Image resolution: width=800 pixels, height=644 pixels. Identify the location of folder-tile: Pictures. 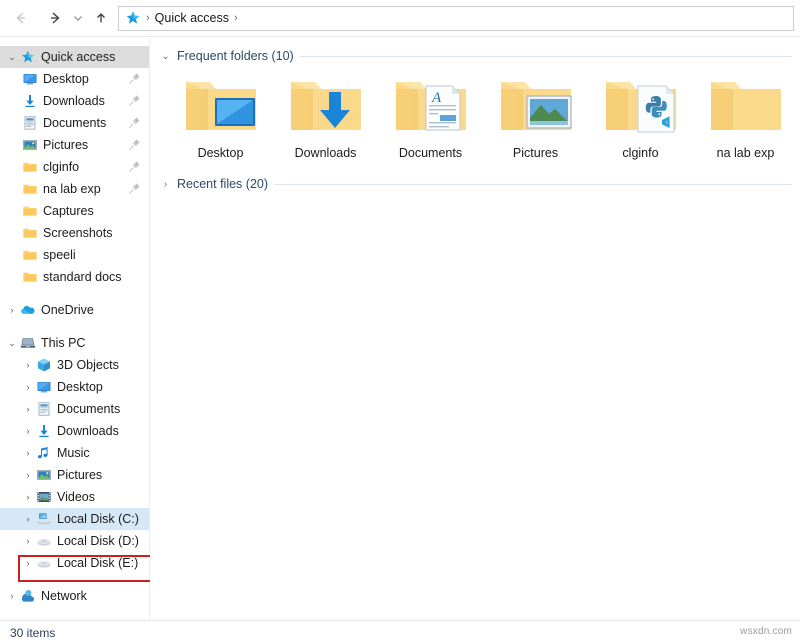
(535, 116).